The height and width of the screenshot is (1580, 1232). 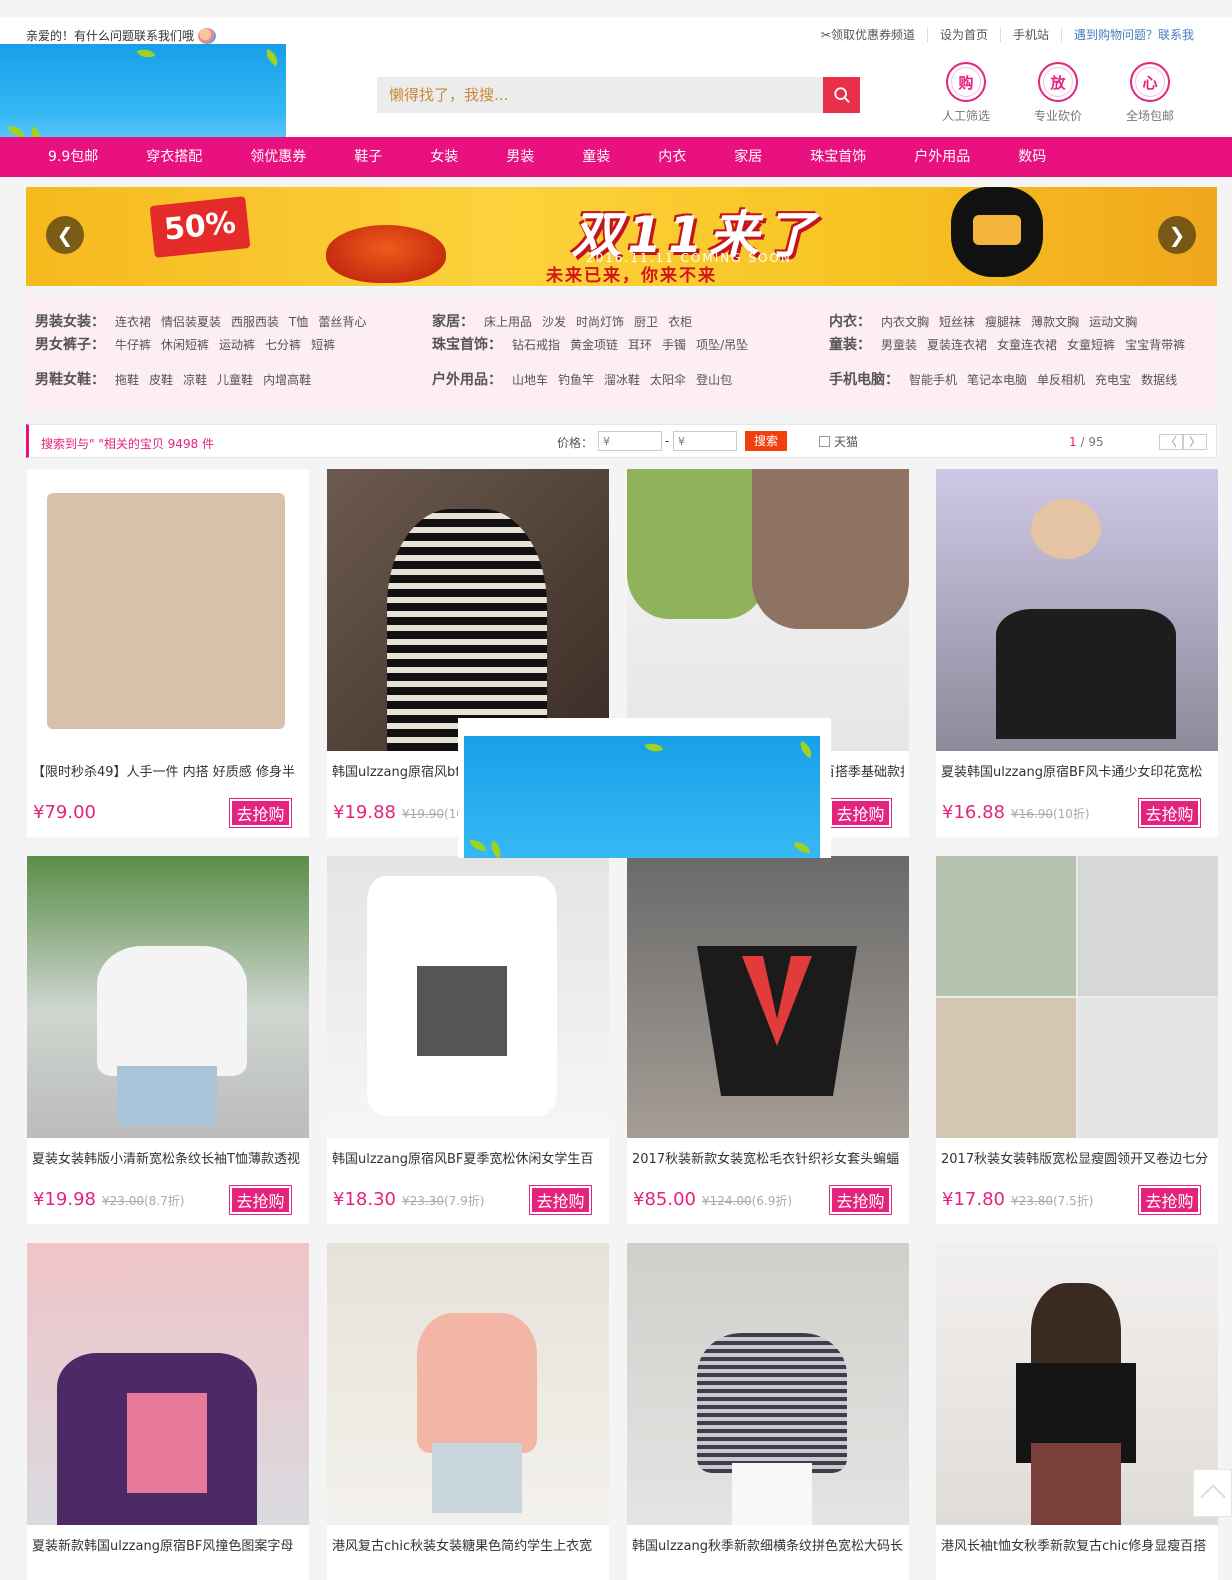 I want to click on category-link: 男童装, so click(x=899, y=348).